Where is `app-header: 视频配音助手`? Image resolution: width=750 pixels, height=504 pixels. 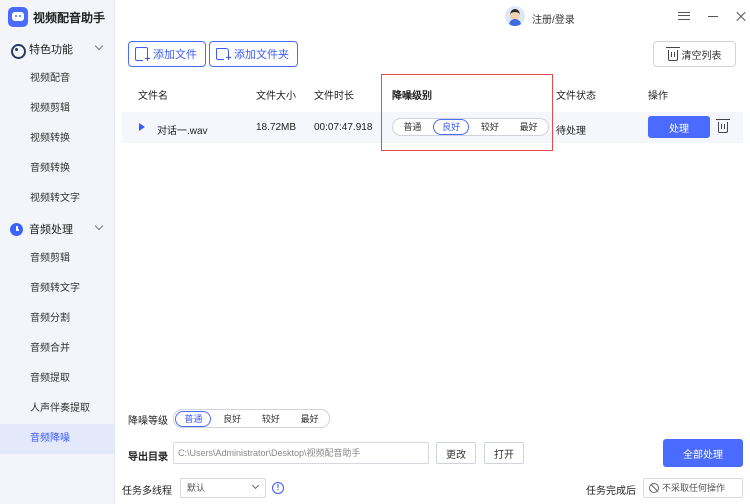
app-header: 视频配音助手 is located at coordinates (57, 17).